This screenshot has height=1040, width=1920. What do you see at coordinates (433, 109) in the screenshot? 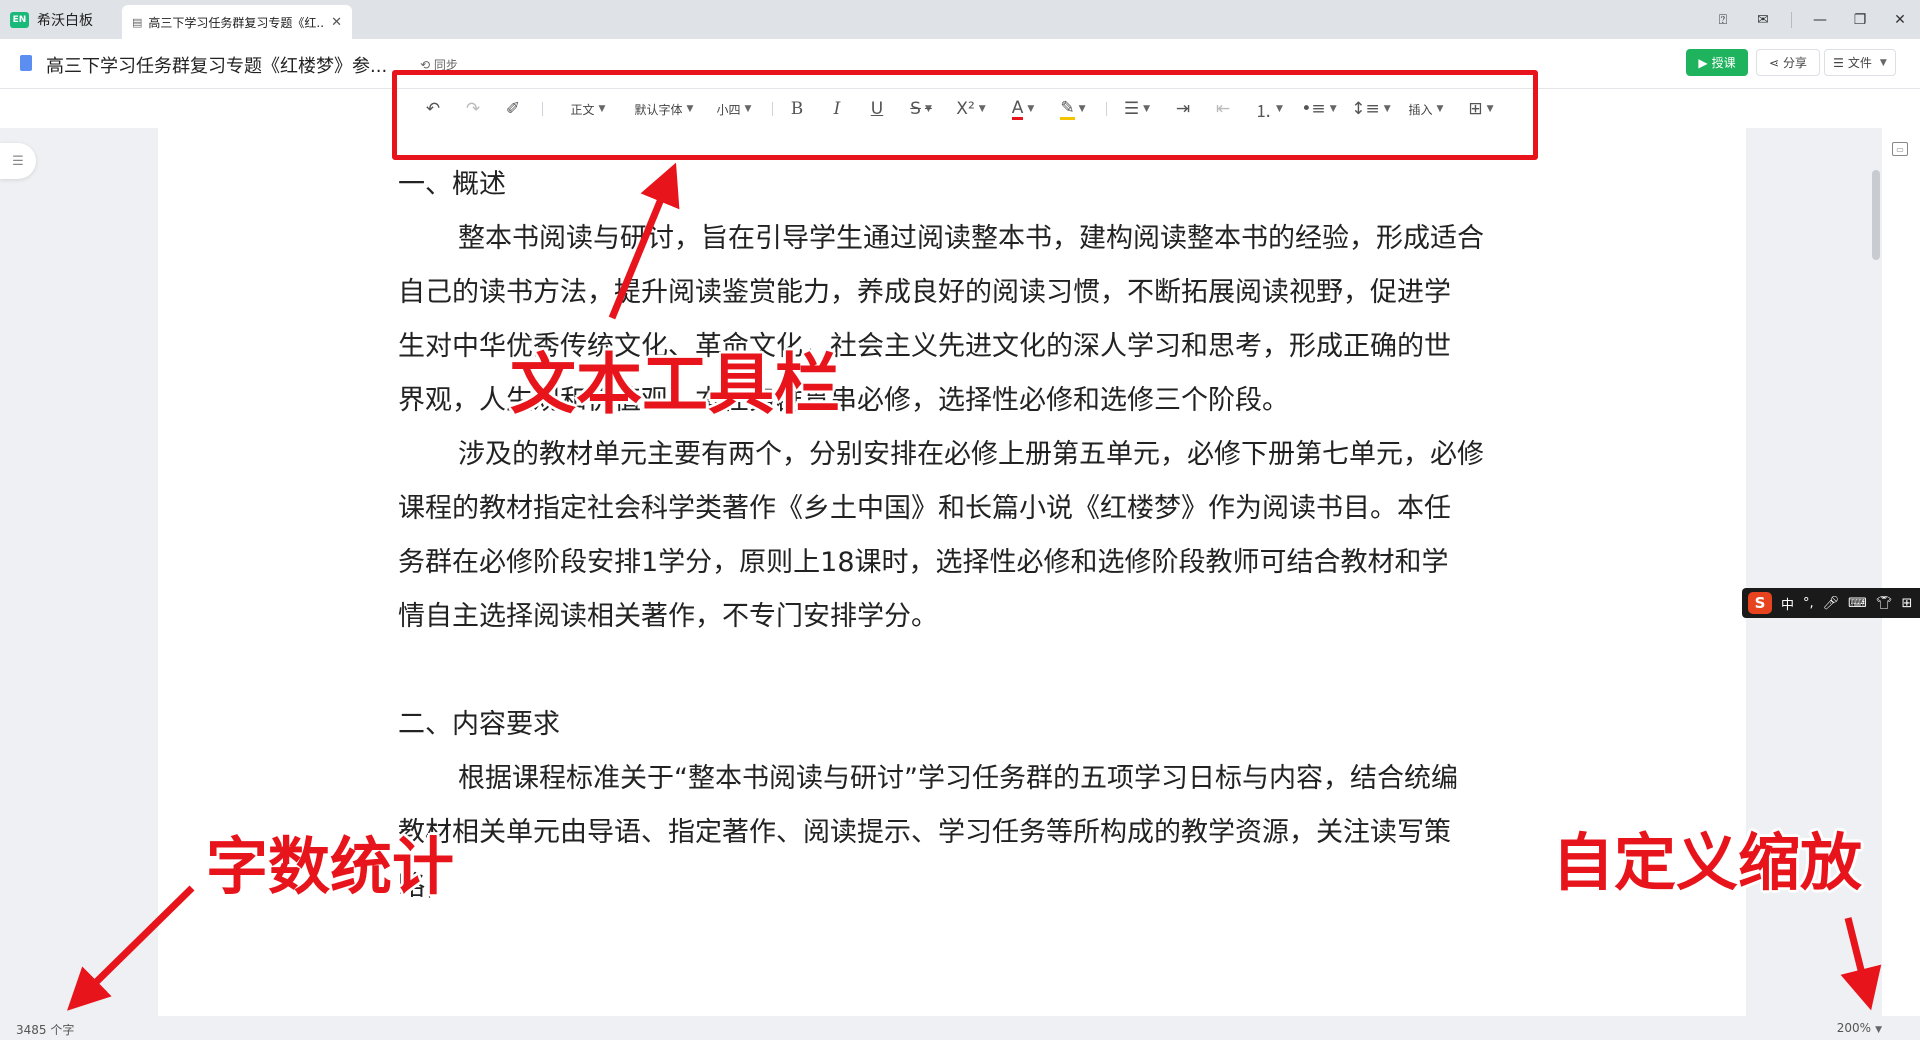
I see `undo-icon: ↶` at bounding box center [433, 109].